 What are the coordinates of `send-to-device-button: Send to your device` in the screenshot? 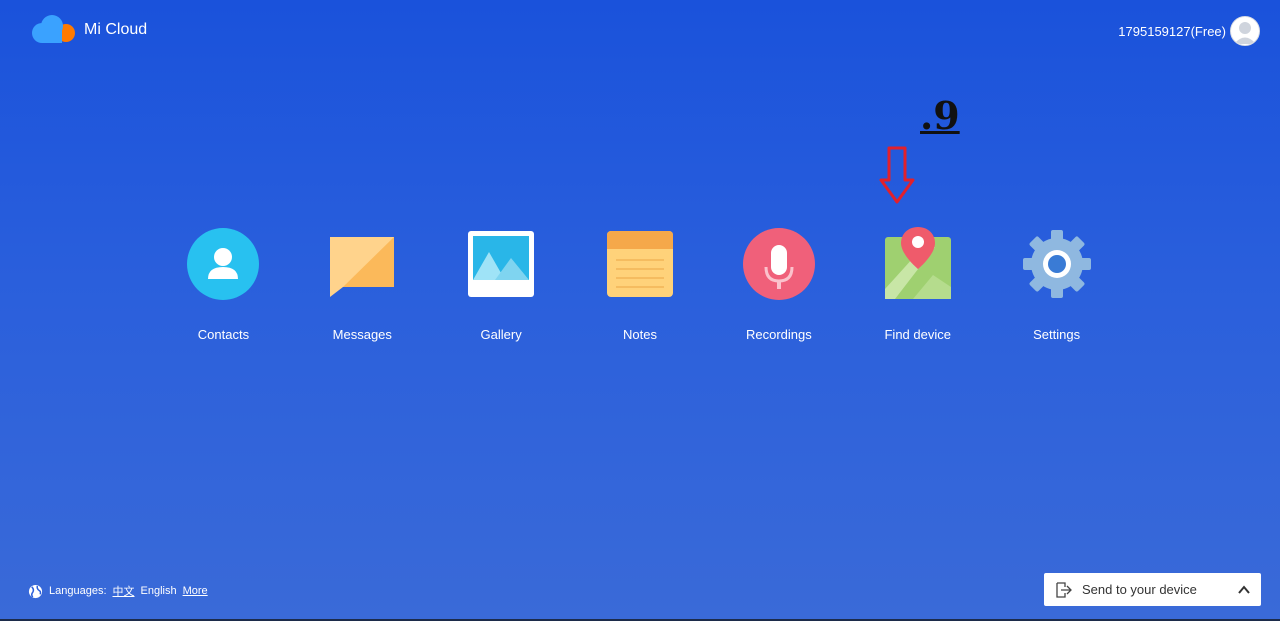 It's located at (1152, 589).